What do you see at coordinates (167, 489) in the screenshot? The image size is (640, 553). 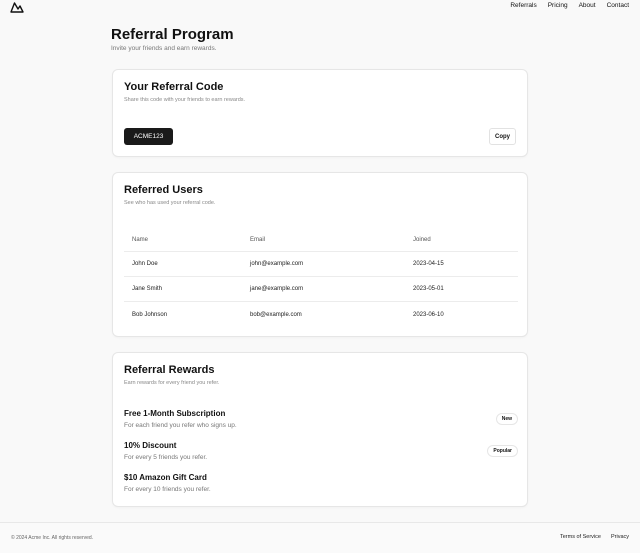 I see `reward-description: For every 10 friends you refer.` at bounding box center [167, 489].